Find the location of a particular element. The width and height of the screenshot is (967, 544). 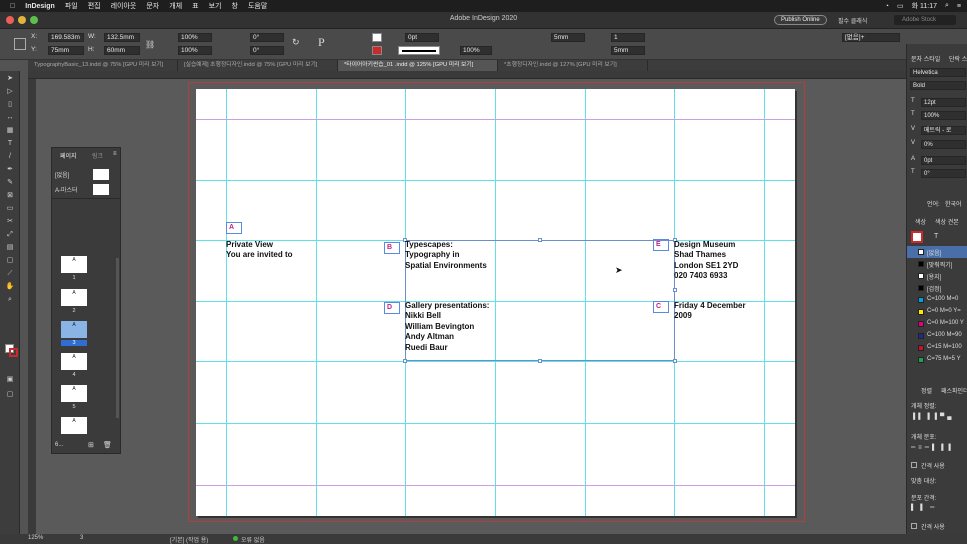

y-field: 75mm is located at coordinates (66, 50).